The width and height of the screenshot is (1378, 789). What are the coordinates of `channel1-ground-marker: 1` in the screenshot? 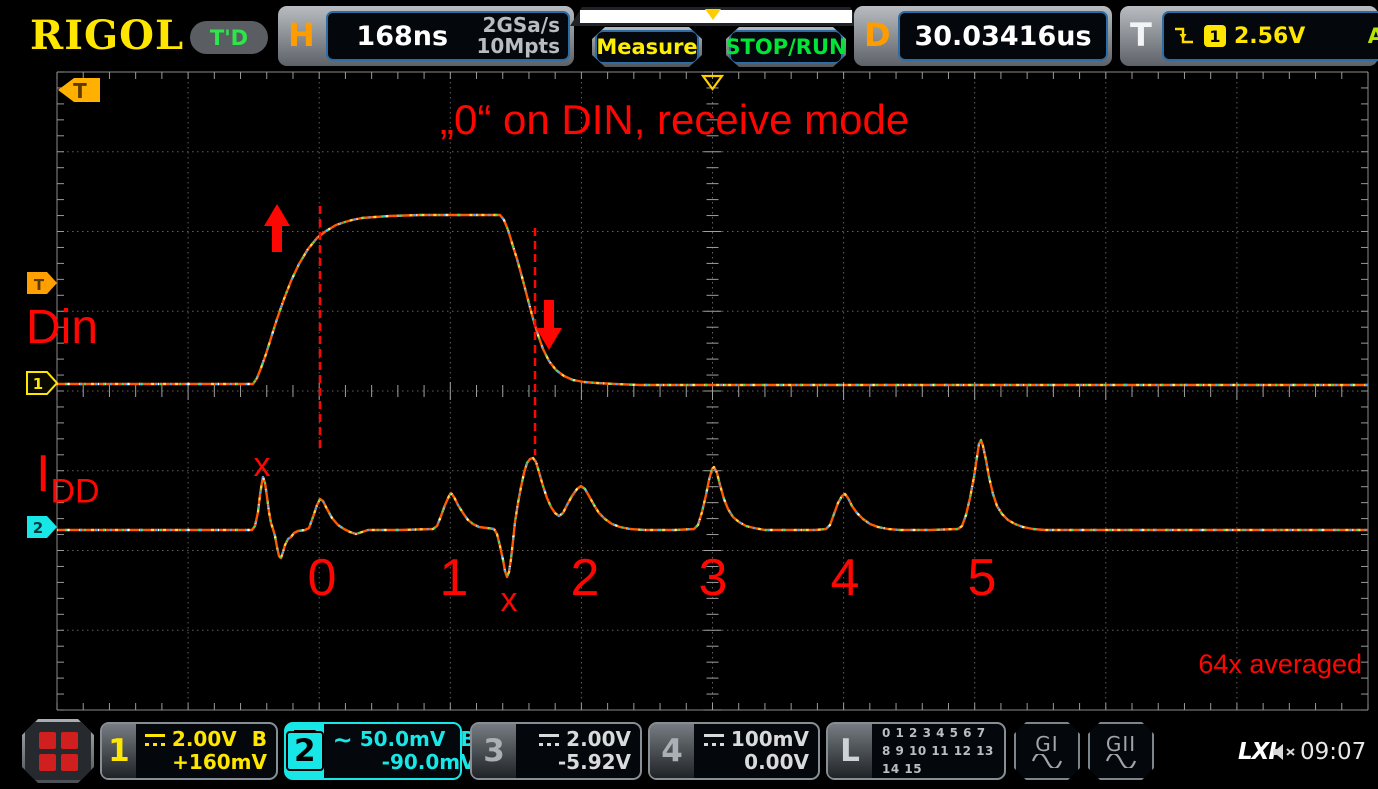 It's located at (42, 383).